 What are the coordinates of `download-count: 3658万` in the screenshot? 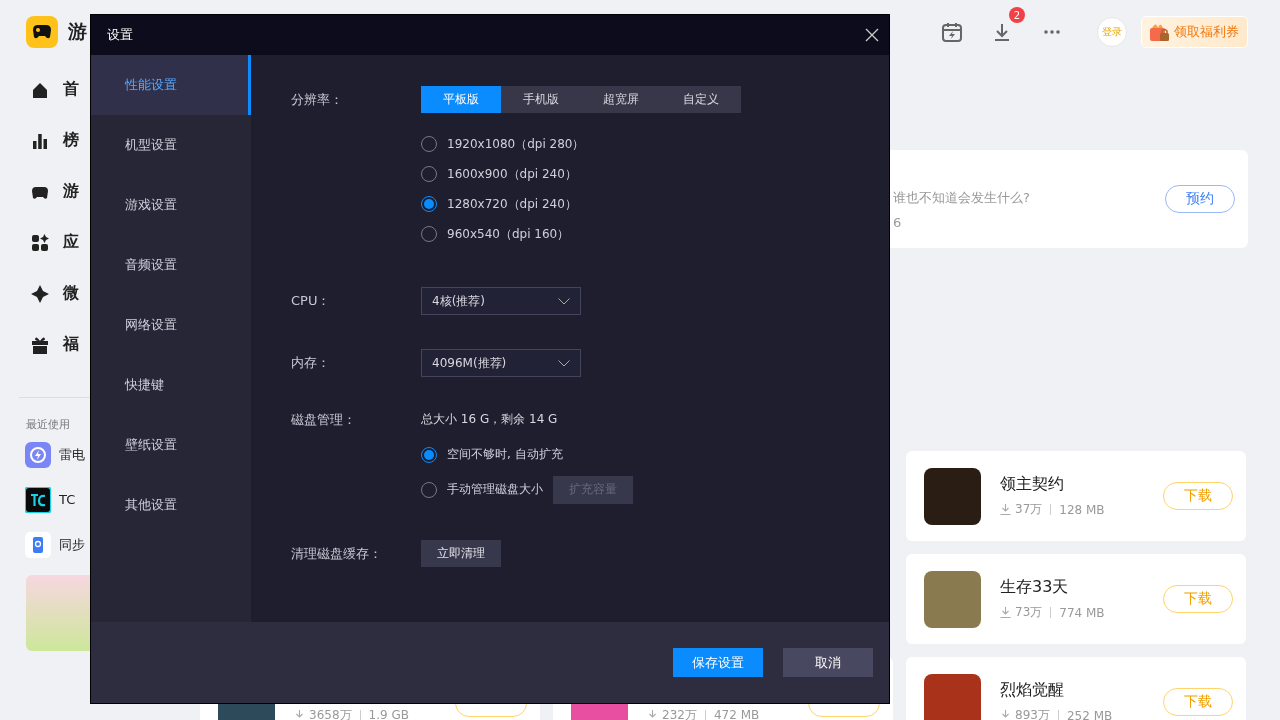 It's located at (330, 713).